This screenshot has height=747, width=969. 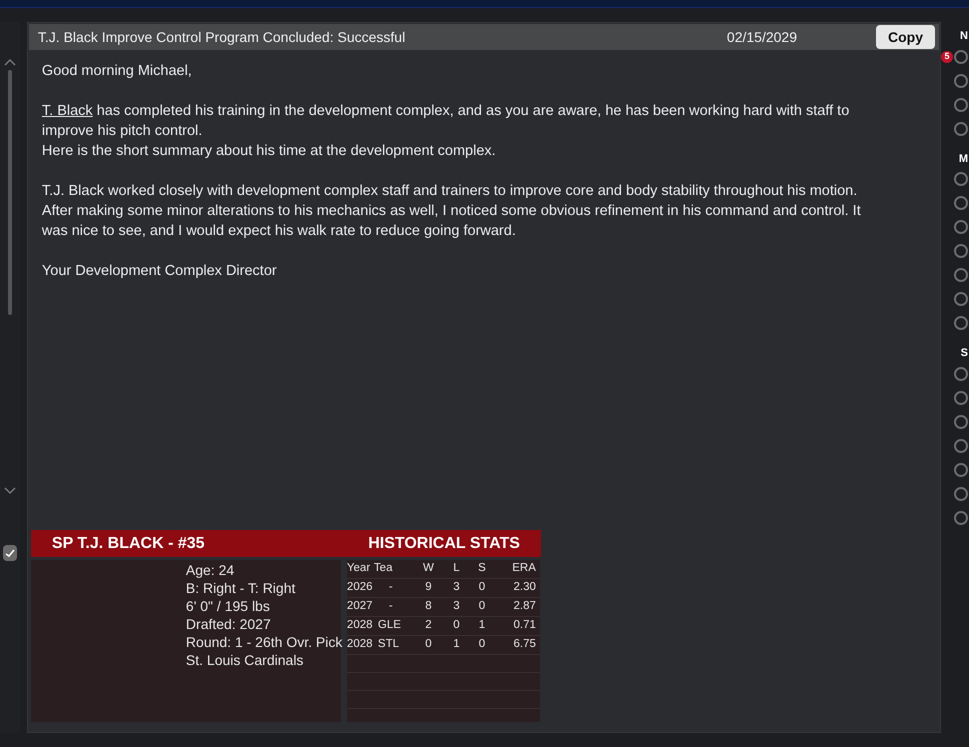 What do you see at coordinates (245, 660) in the screenshot?
I see `player-info-line: St. Louis Cardinals` at bounding box center [245, 660].